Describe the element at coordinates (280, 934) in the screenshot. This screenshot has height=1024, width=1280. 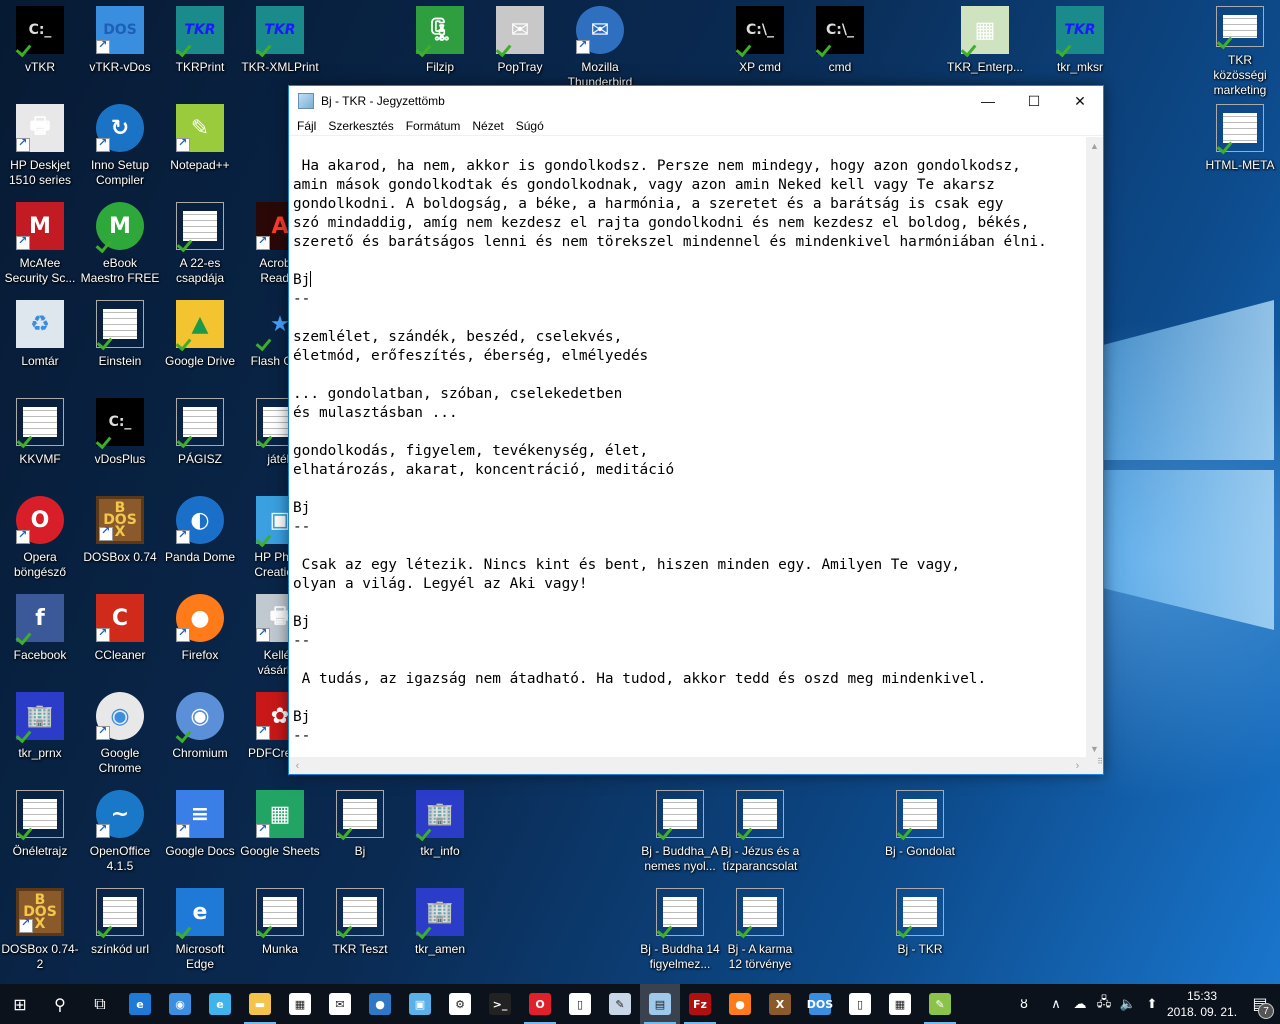
I see `desktop-icon: Munka` at that location.